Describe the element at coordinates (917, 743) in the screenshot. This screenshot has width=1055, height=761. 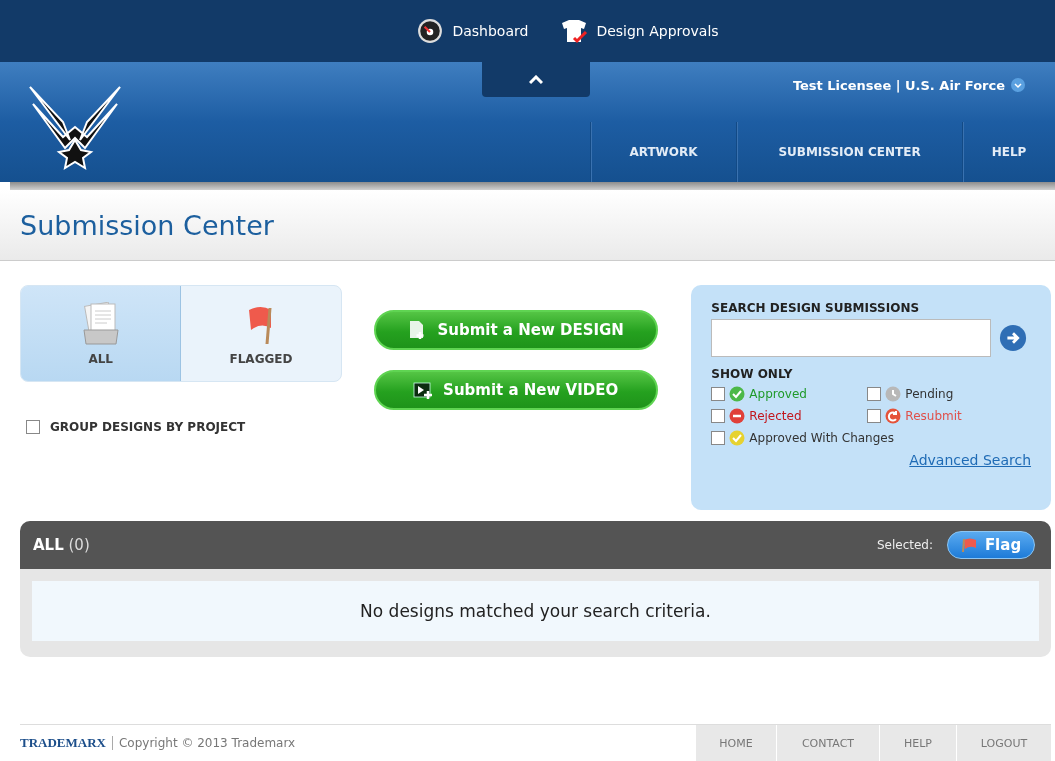
I see `footer-link: HELP` at that location.